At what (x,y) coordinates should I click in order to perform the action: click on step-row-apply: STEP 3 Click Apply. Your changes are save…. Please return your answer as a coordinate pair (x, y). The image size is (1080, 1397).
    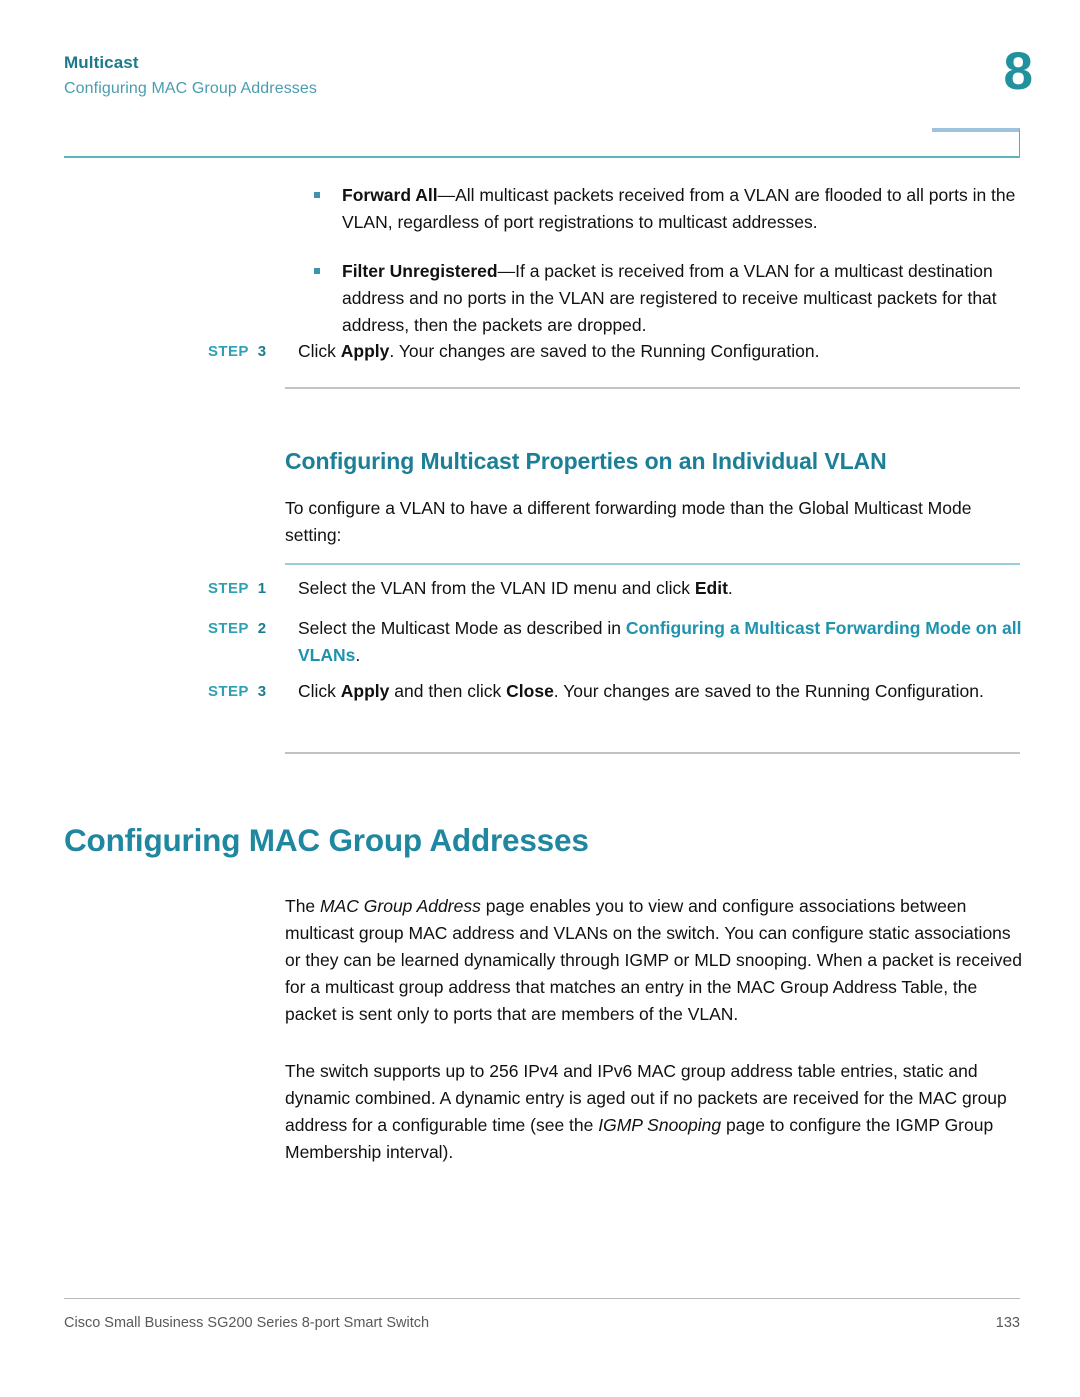
    Looking at the image, I should click on (615, 351).